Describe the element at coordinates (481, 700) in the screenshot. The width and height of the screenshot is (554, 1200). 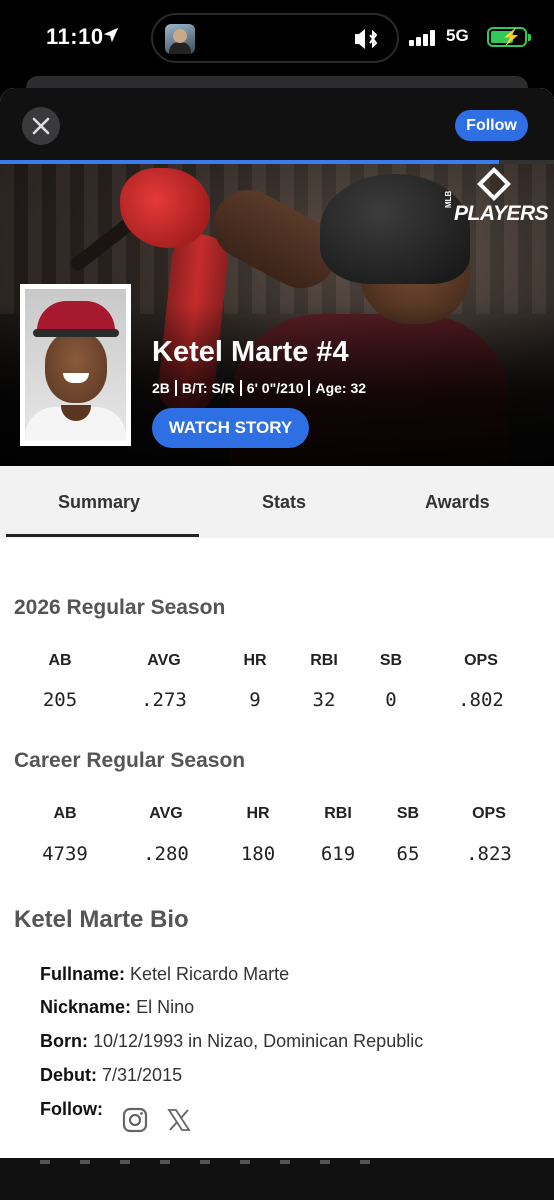
I see `stat-value: .802` at that location.